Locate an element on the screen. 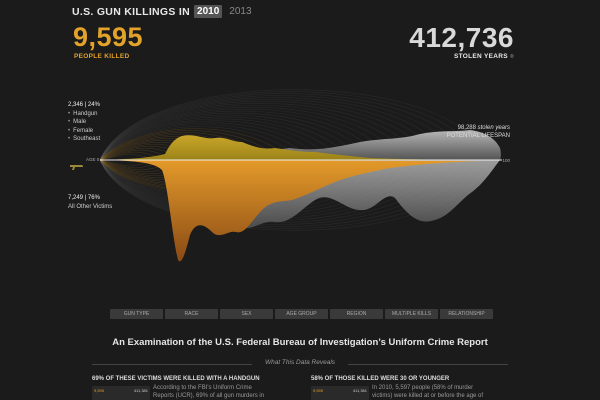  finding-title-age: 58% OF THOSE KILLED WERE 30 OR YOUNGER is located at coordinates (380, 379).